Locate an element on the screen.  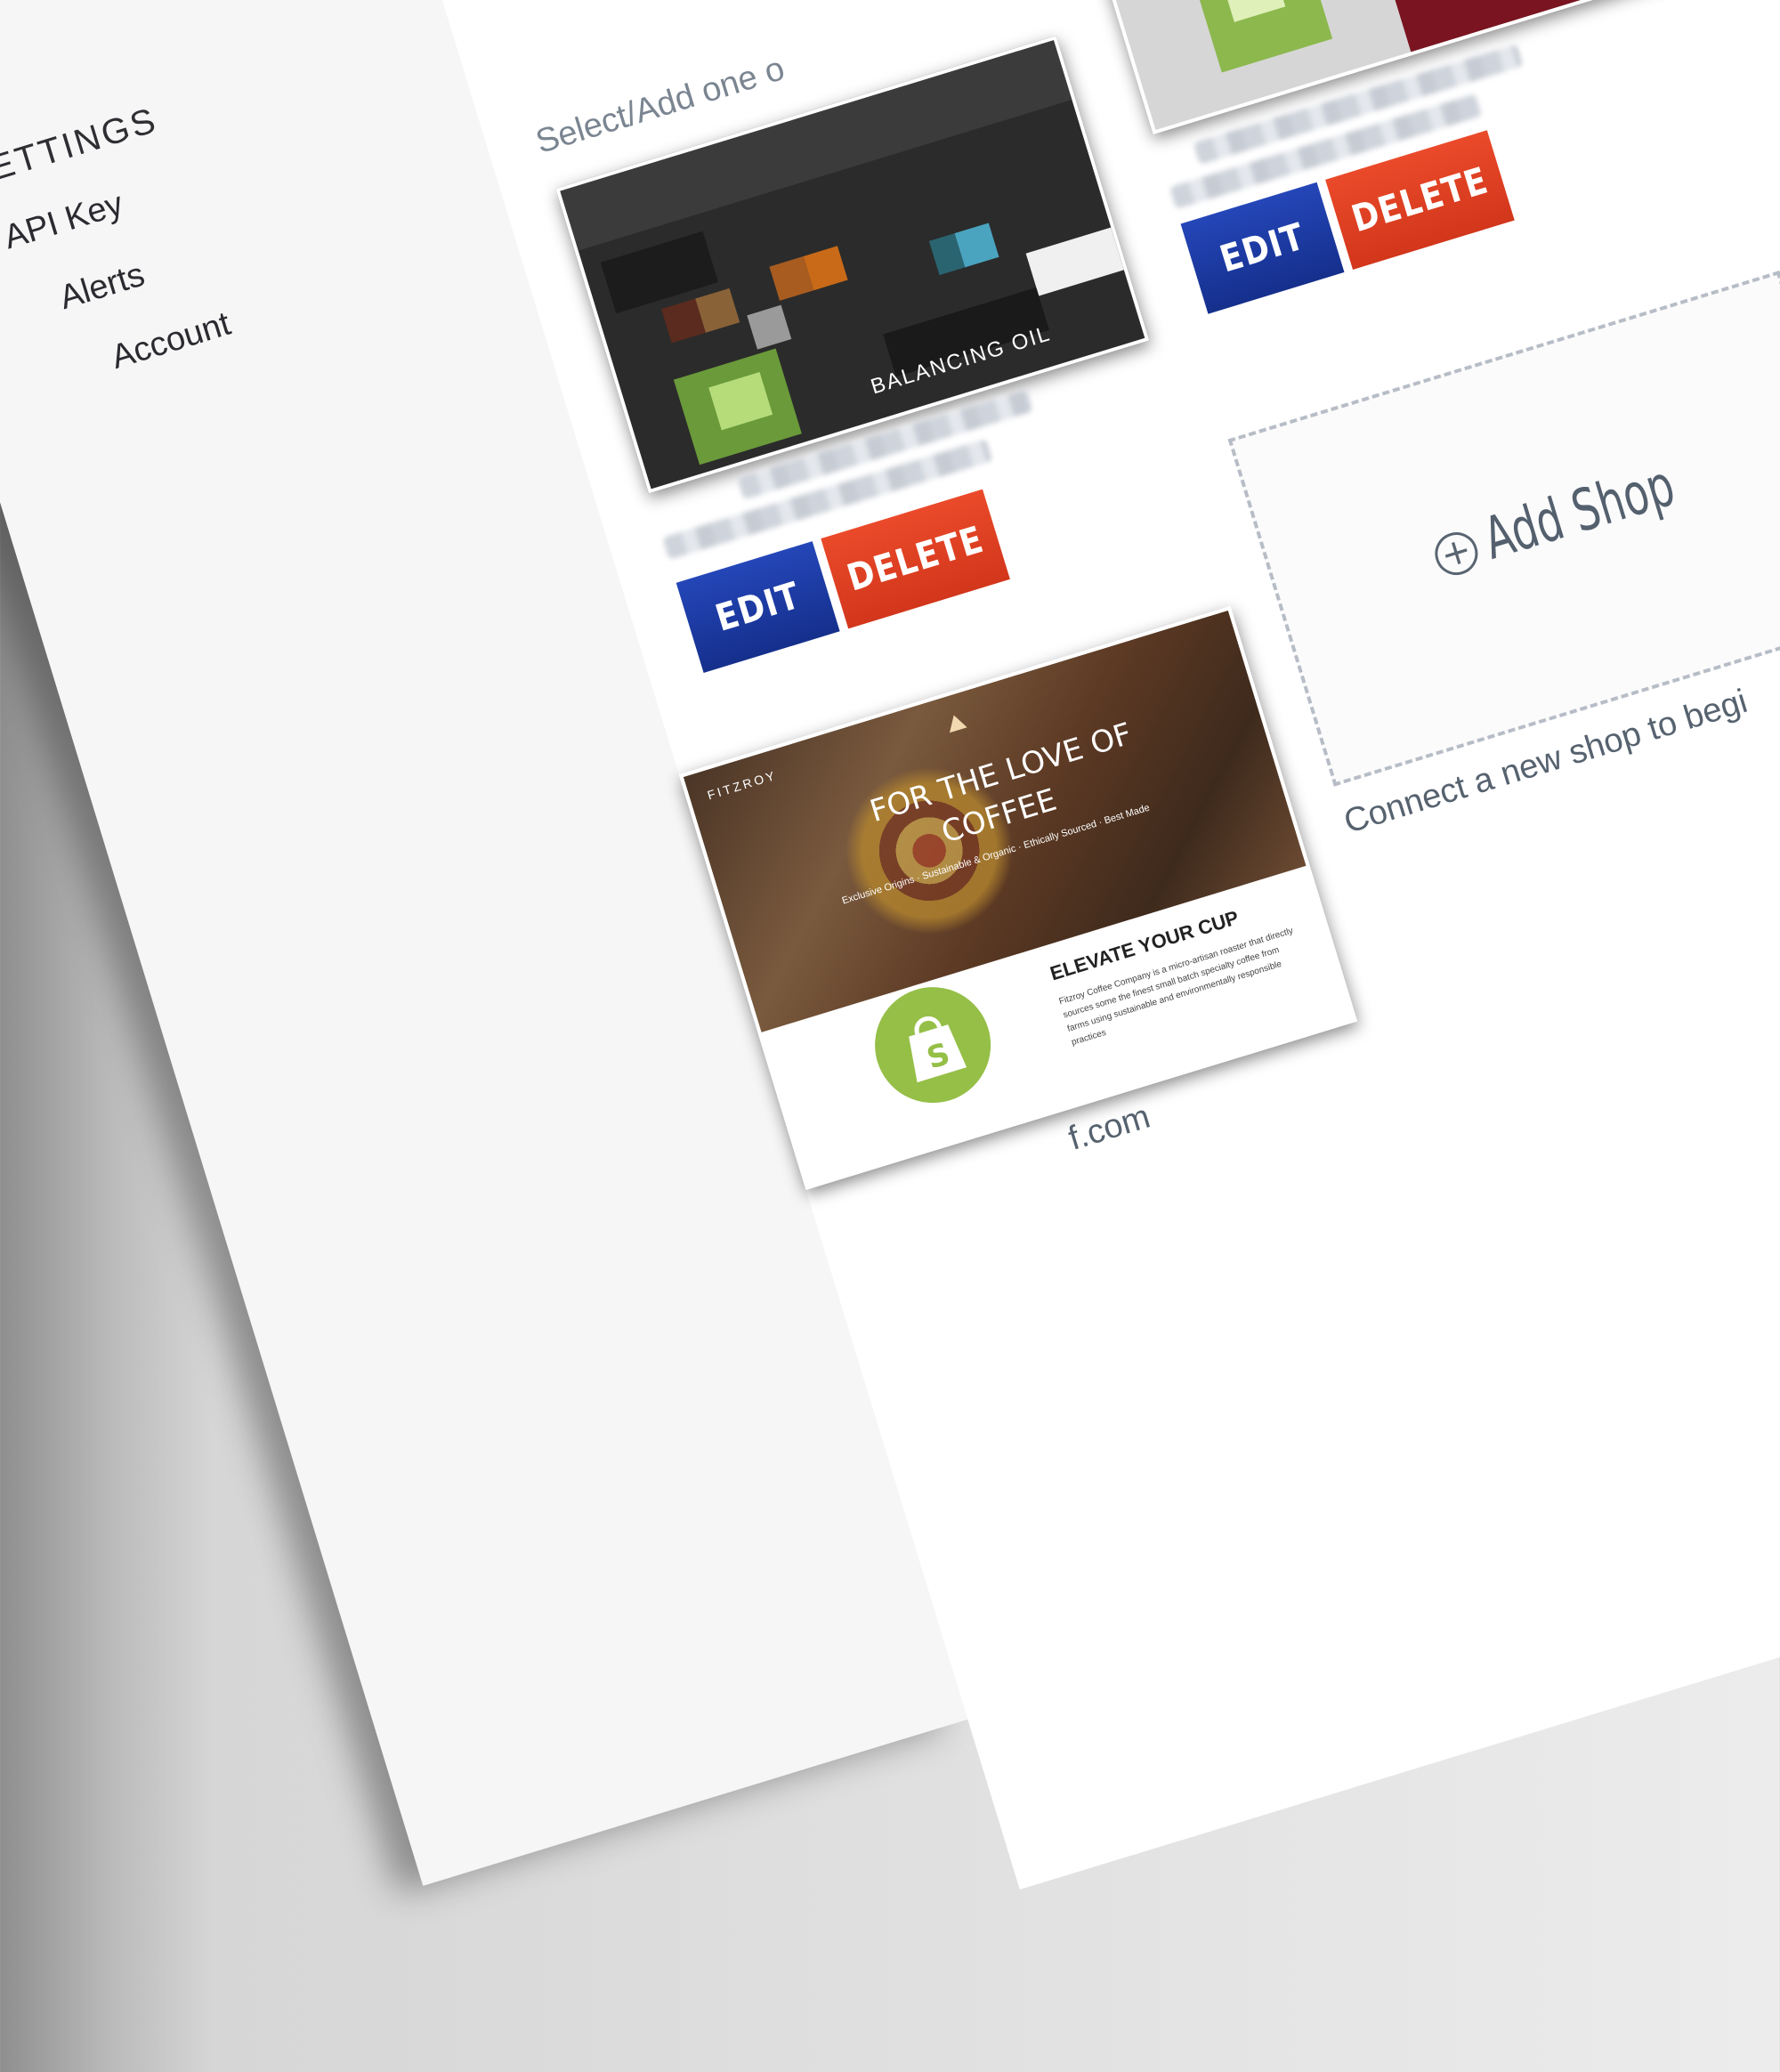
sidebar-item-account: Account is located at coordinates (171, 341).